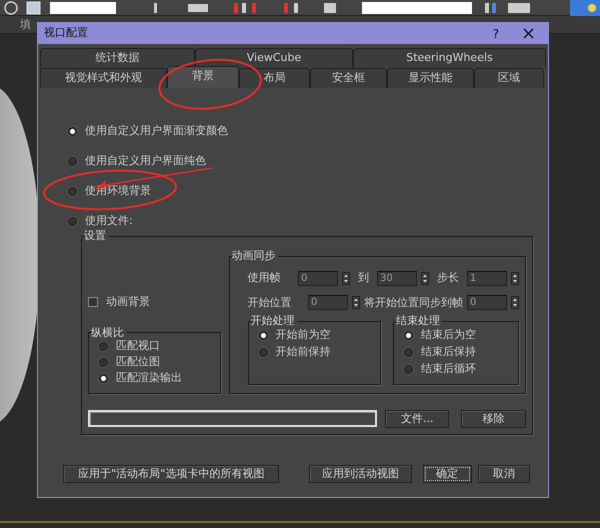 The width and height of the screenshot is (600, 528). What do you see at coordinates (448, 278) in the screenshot?
I see `field-label: 步长` at bounding box center [448, 278].